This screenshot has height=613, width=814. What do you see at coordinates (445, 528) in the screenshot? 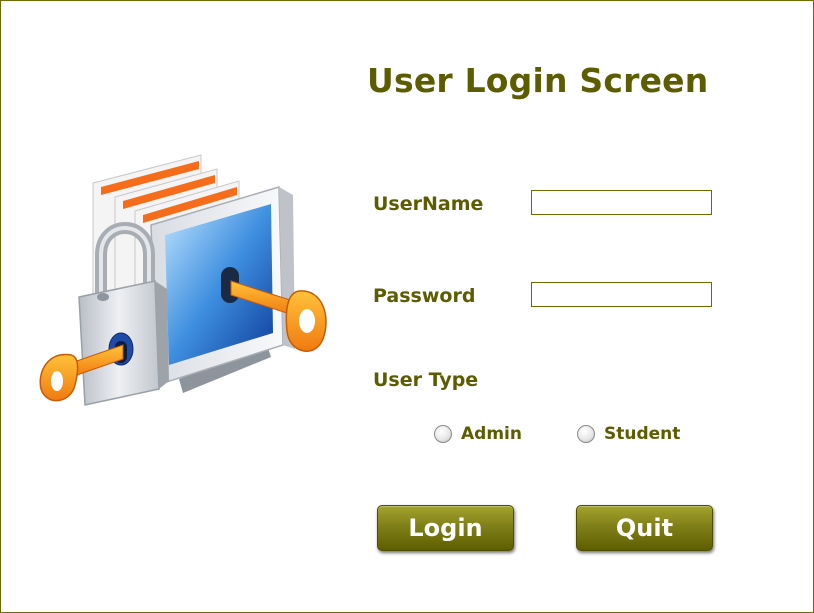
I see `login-button: Login` at bounding box center [445, 528].